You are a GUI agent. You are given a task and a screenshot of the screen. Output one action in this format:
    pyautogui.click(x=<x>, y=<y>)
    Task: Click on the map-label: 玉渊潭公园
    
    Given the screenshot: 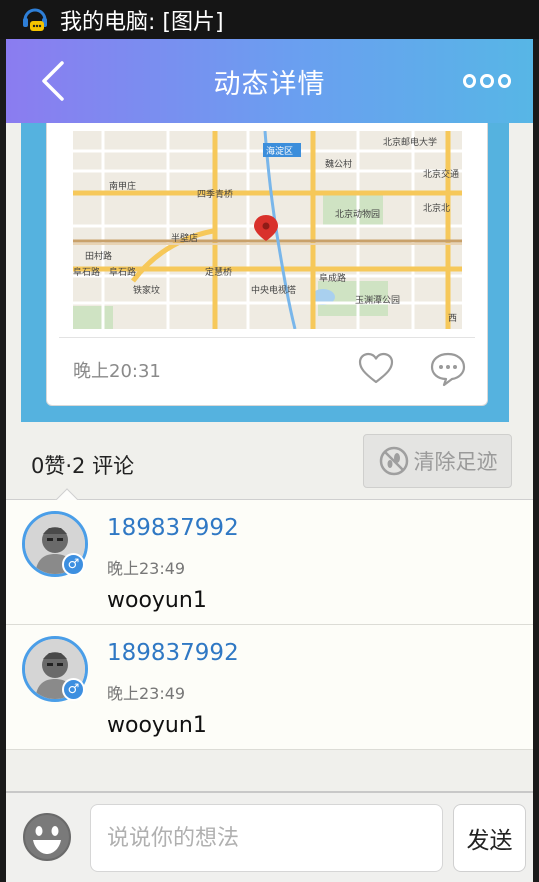 What is the action you would take?
    pyautogui.click(x=377, y=300)
    